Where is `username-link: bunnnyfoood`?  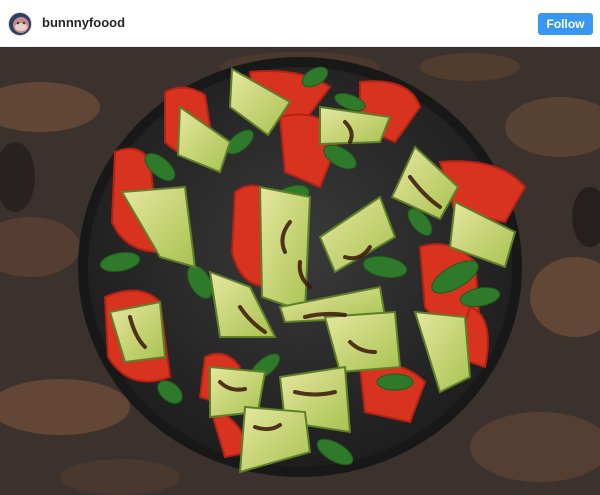
username-link: bunnnyfoood is located at coordinates (83, 23).